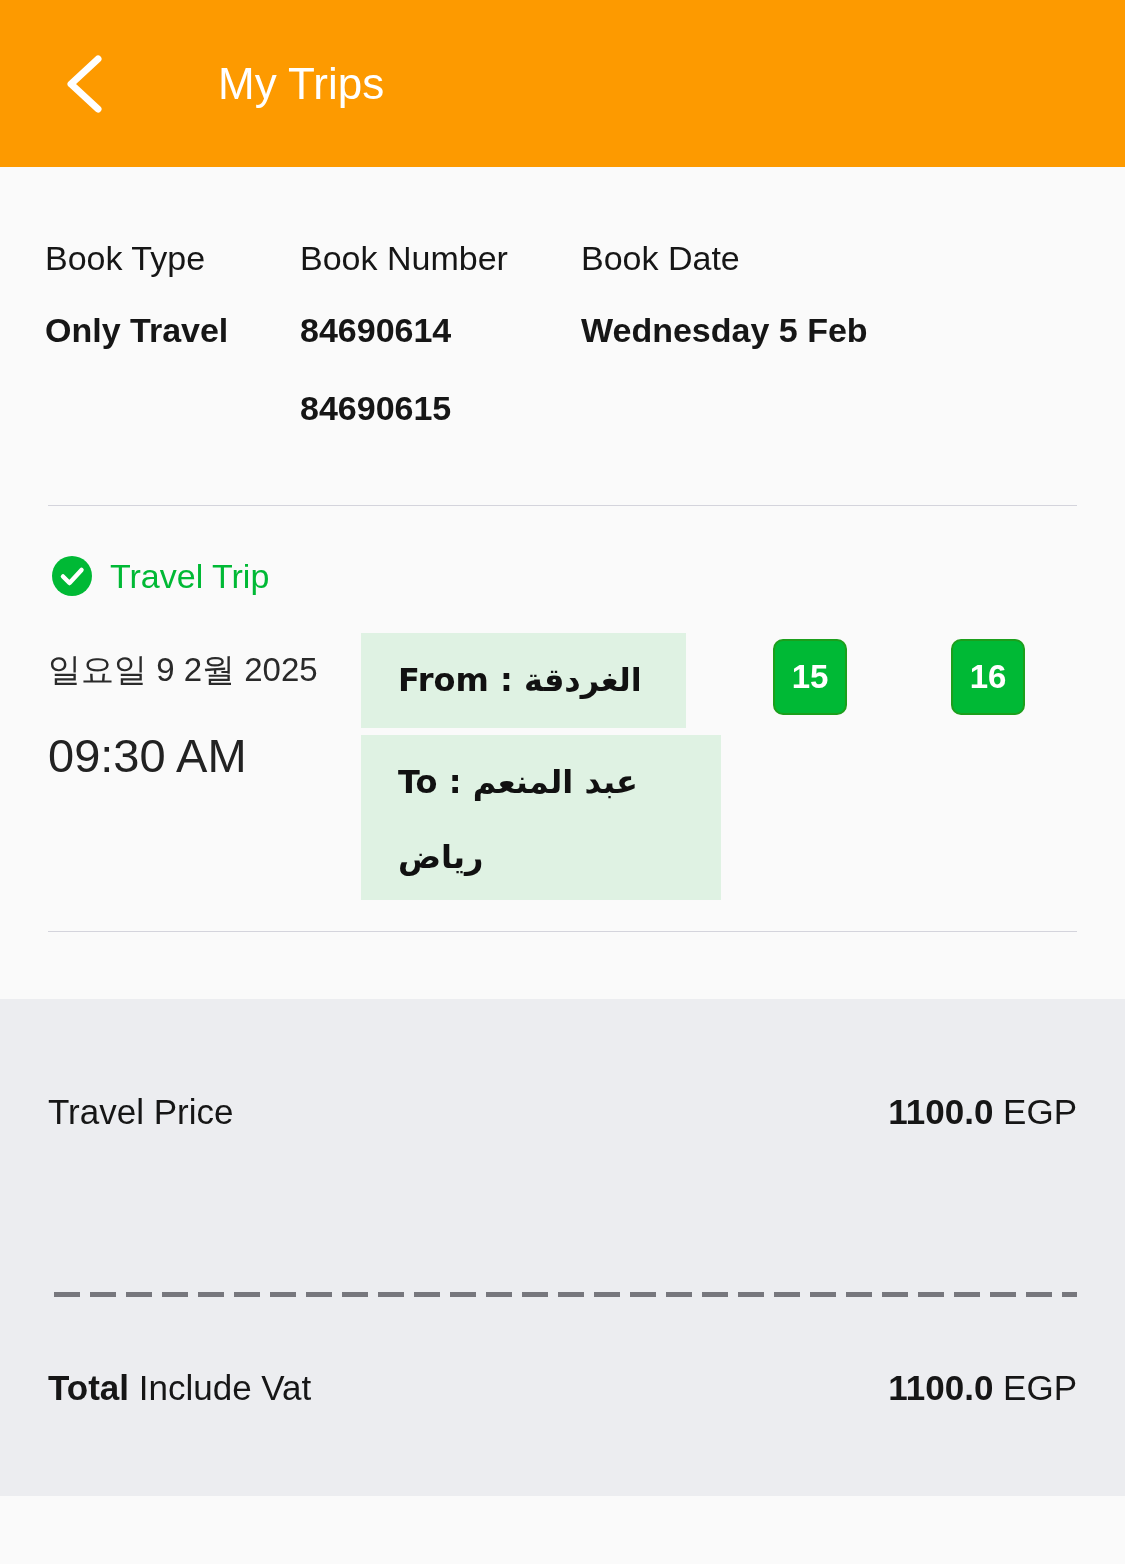 This screenshot has width=1125, height=1564. What do you see at coordinates (183, 670) in the screenshot?
I see `trip-date: 일요일 9 2월 2025` at bounding box center [183, 670].